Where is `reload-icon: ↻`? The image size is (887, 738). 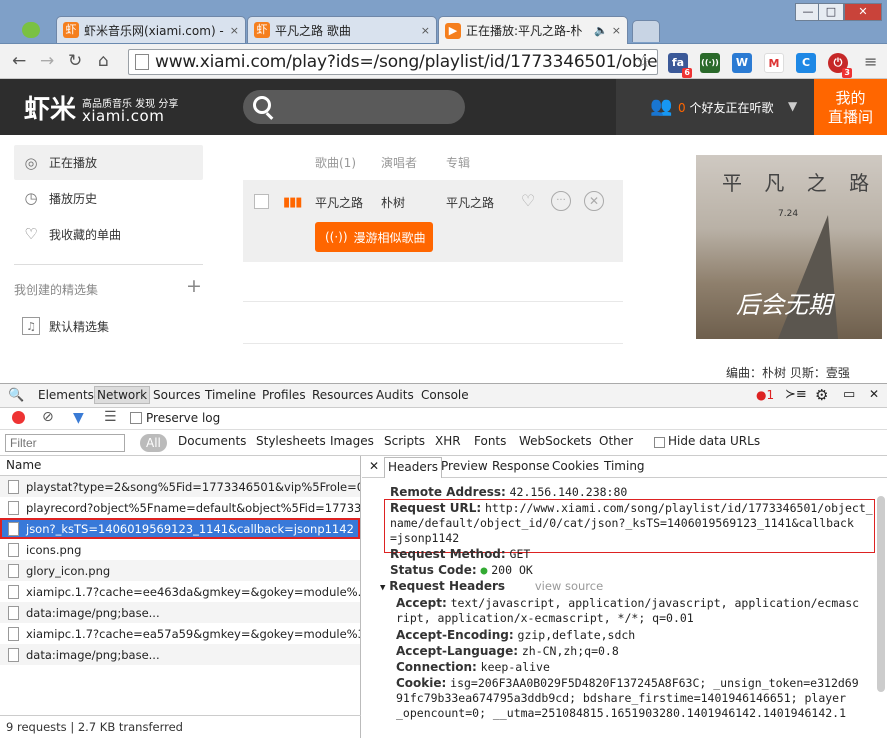
reload-icon: ↻ is located at coordinates (75, 61).